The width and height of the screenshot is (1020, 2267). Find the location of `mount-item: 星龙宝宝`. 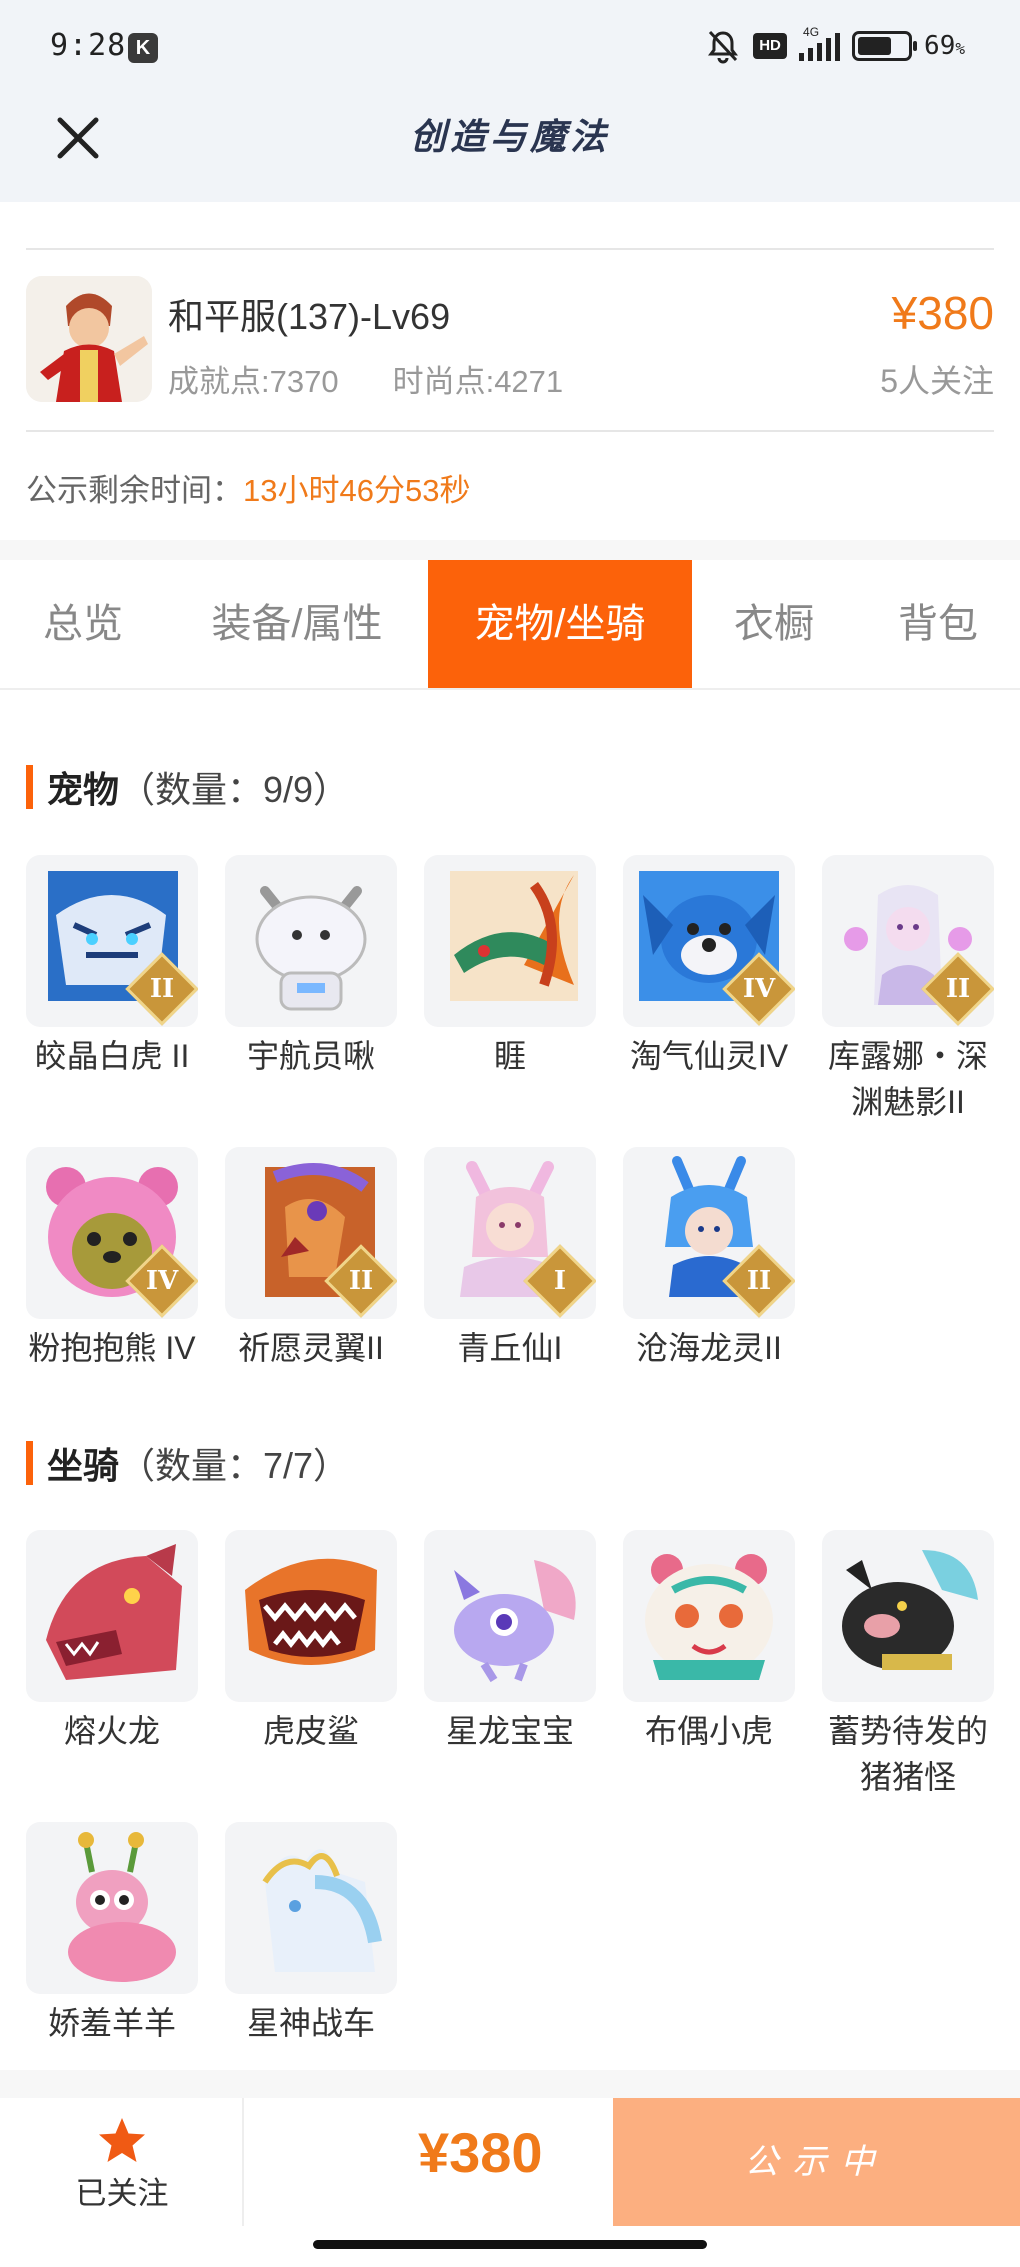

mount-item: 星龙宝宝 is located at coordinates (510, 1642).